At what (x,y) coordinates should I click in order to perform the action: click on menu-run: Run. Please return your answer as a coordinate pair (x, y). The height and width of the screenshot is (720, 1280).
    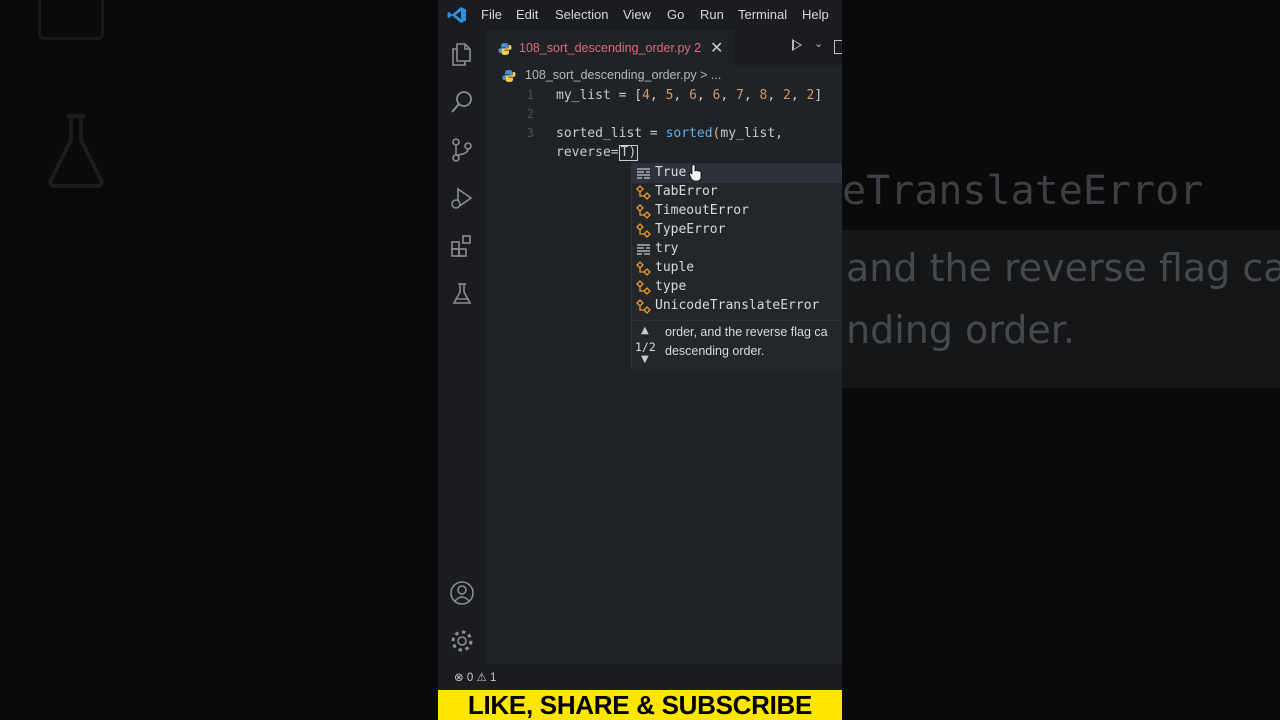
    Looking at the image, I should click on (712, 14).